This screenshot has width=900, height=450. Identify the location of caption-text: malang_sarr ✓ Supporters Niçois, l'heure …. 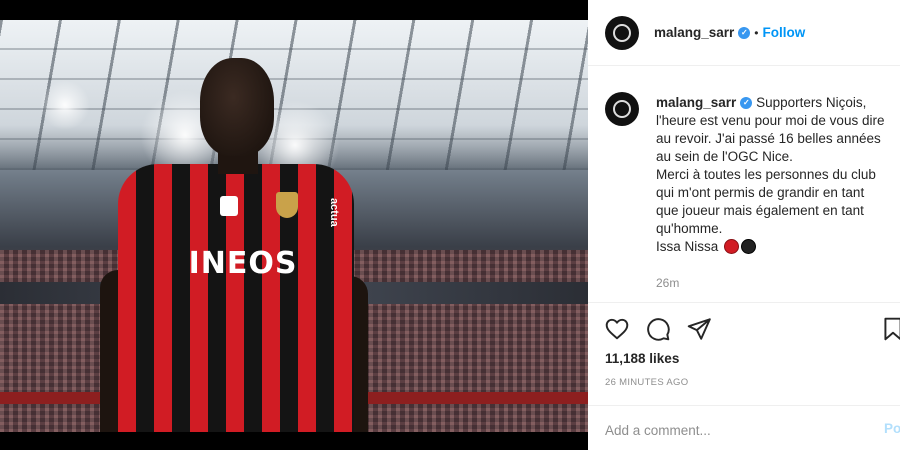
(778, 175).